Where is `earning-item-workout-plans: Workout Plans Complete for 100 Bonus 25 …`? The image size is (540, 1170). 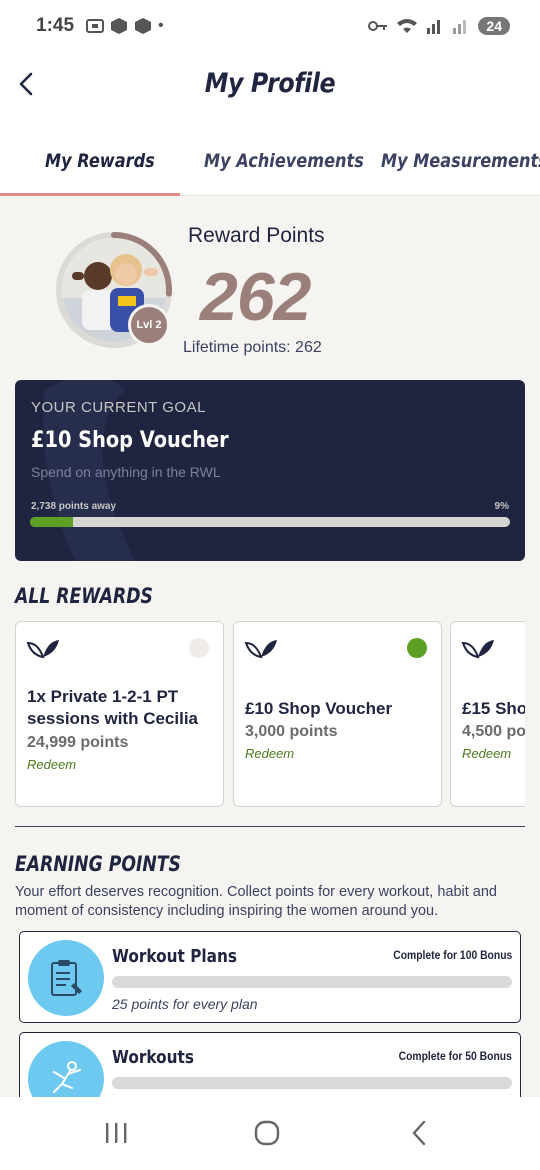
earning-item-workout-plans: Workout Plans Complete for 100 Bonus 25 … is located at coordinates (270, 977).